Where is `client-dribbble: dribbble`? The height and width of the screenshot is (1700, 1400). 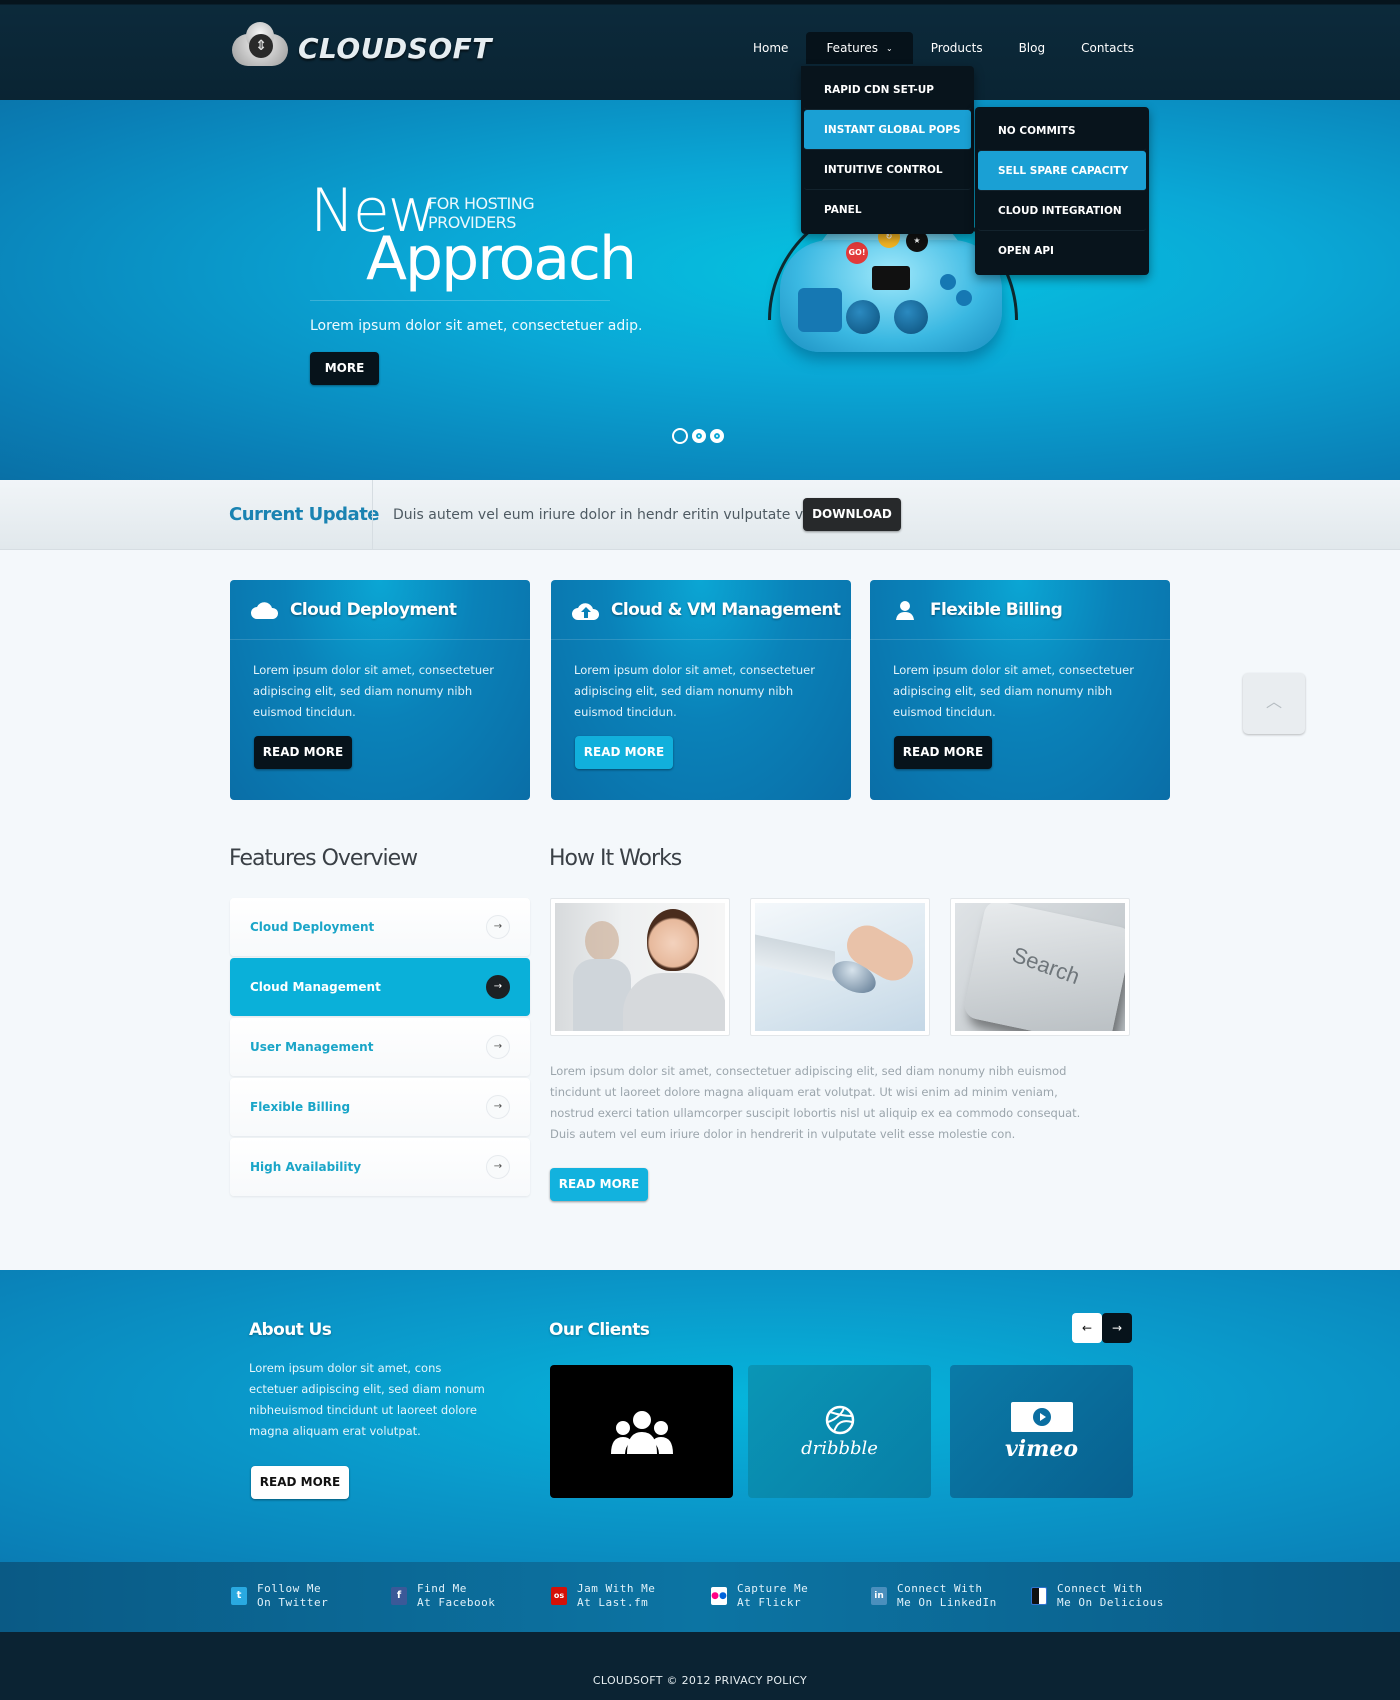
client-dribbble: dribbble is located at coordinates (839, 1431).